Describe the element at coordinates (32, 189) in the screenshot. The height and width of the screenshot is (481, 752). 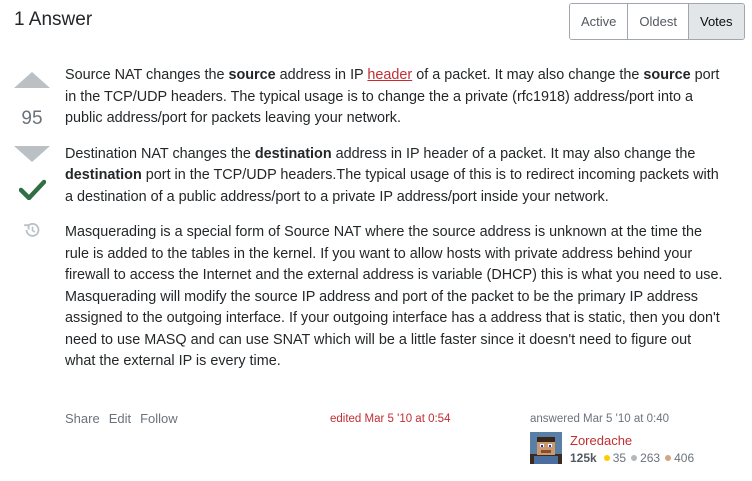
I see `accepted-checkmark-icon` at that location.